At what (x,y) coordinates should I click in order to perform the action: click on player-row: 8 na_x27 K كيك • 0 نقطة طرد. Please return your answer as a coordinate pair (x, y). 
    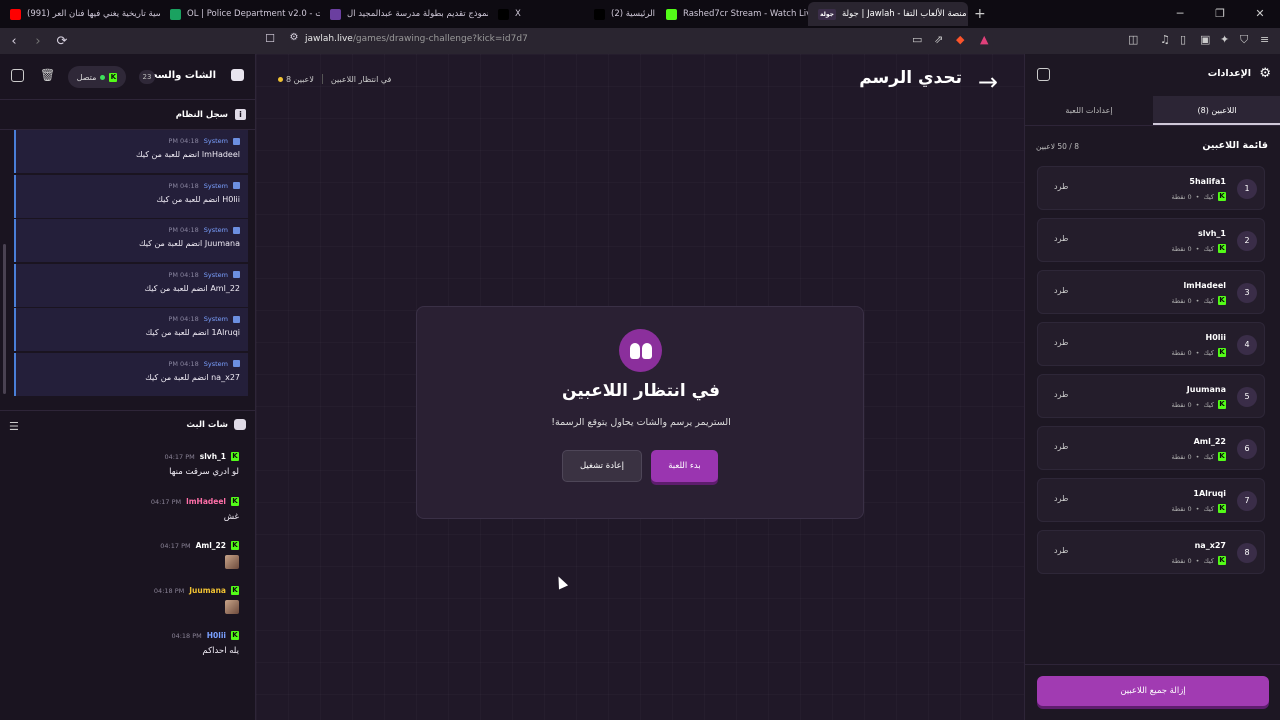
    Looking at the image, I should click on (1151, 552).